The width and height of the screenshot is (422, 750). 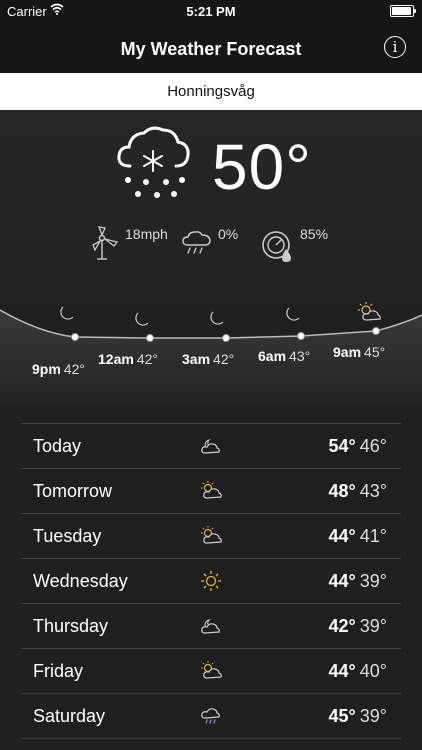 What do you see at coordinates (73, 491) in the screenshot?
I see `day-name: Tomorrow` at bounding box center [73, 491].